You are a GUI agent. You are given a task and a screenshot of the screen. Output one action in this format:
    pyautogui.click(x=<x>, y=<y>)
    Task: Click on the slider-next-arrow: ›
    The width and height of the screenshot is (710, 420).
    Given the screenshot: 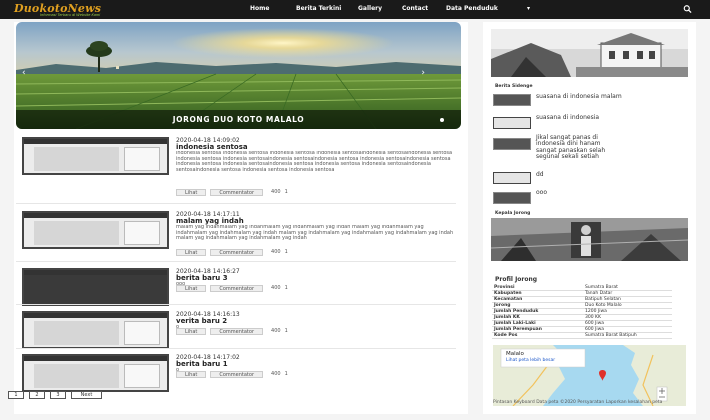 What is the action you would take?
    pyautogui.click(x=423, y=73)
    